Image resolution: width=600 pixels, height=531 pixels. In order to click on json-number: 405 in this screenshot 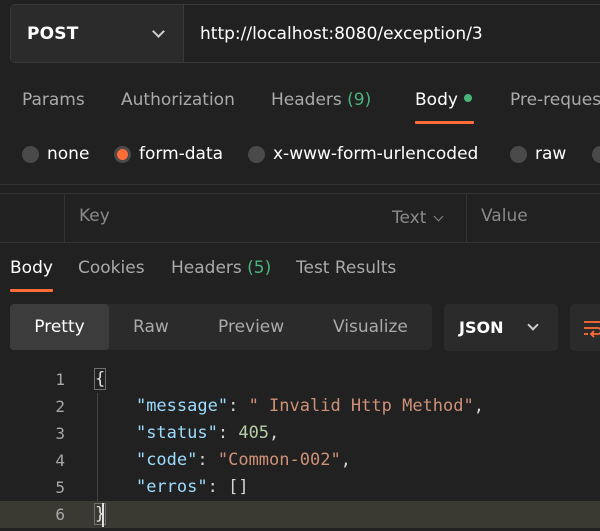, I will do `click(254, 433)`.